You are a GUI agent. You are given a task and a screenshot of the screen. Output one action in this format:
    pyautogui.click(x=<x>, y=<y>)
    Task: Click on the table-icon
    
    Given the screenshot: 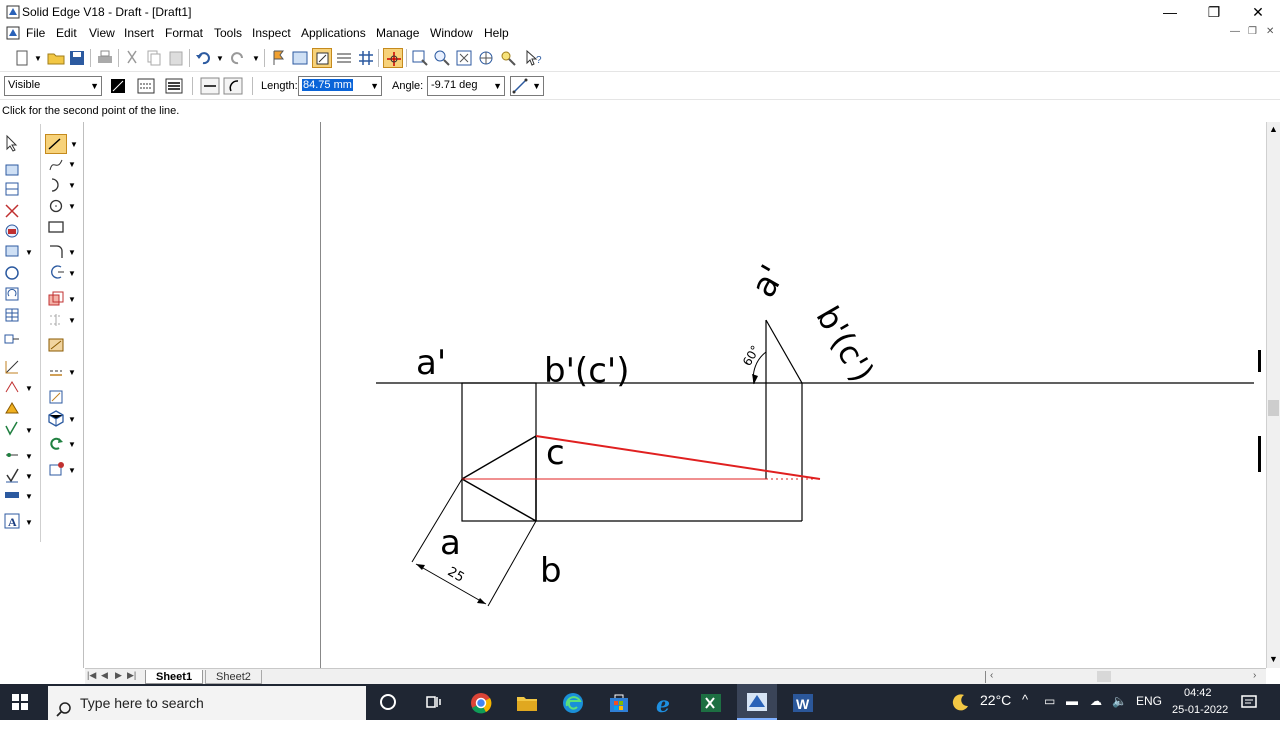 What is the action you would take?
    pyautogui.click(x=12, y=315)
    